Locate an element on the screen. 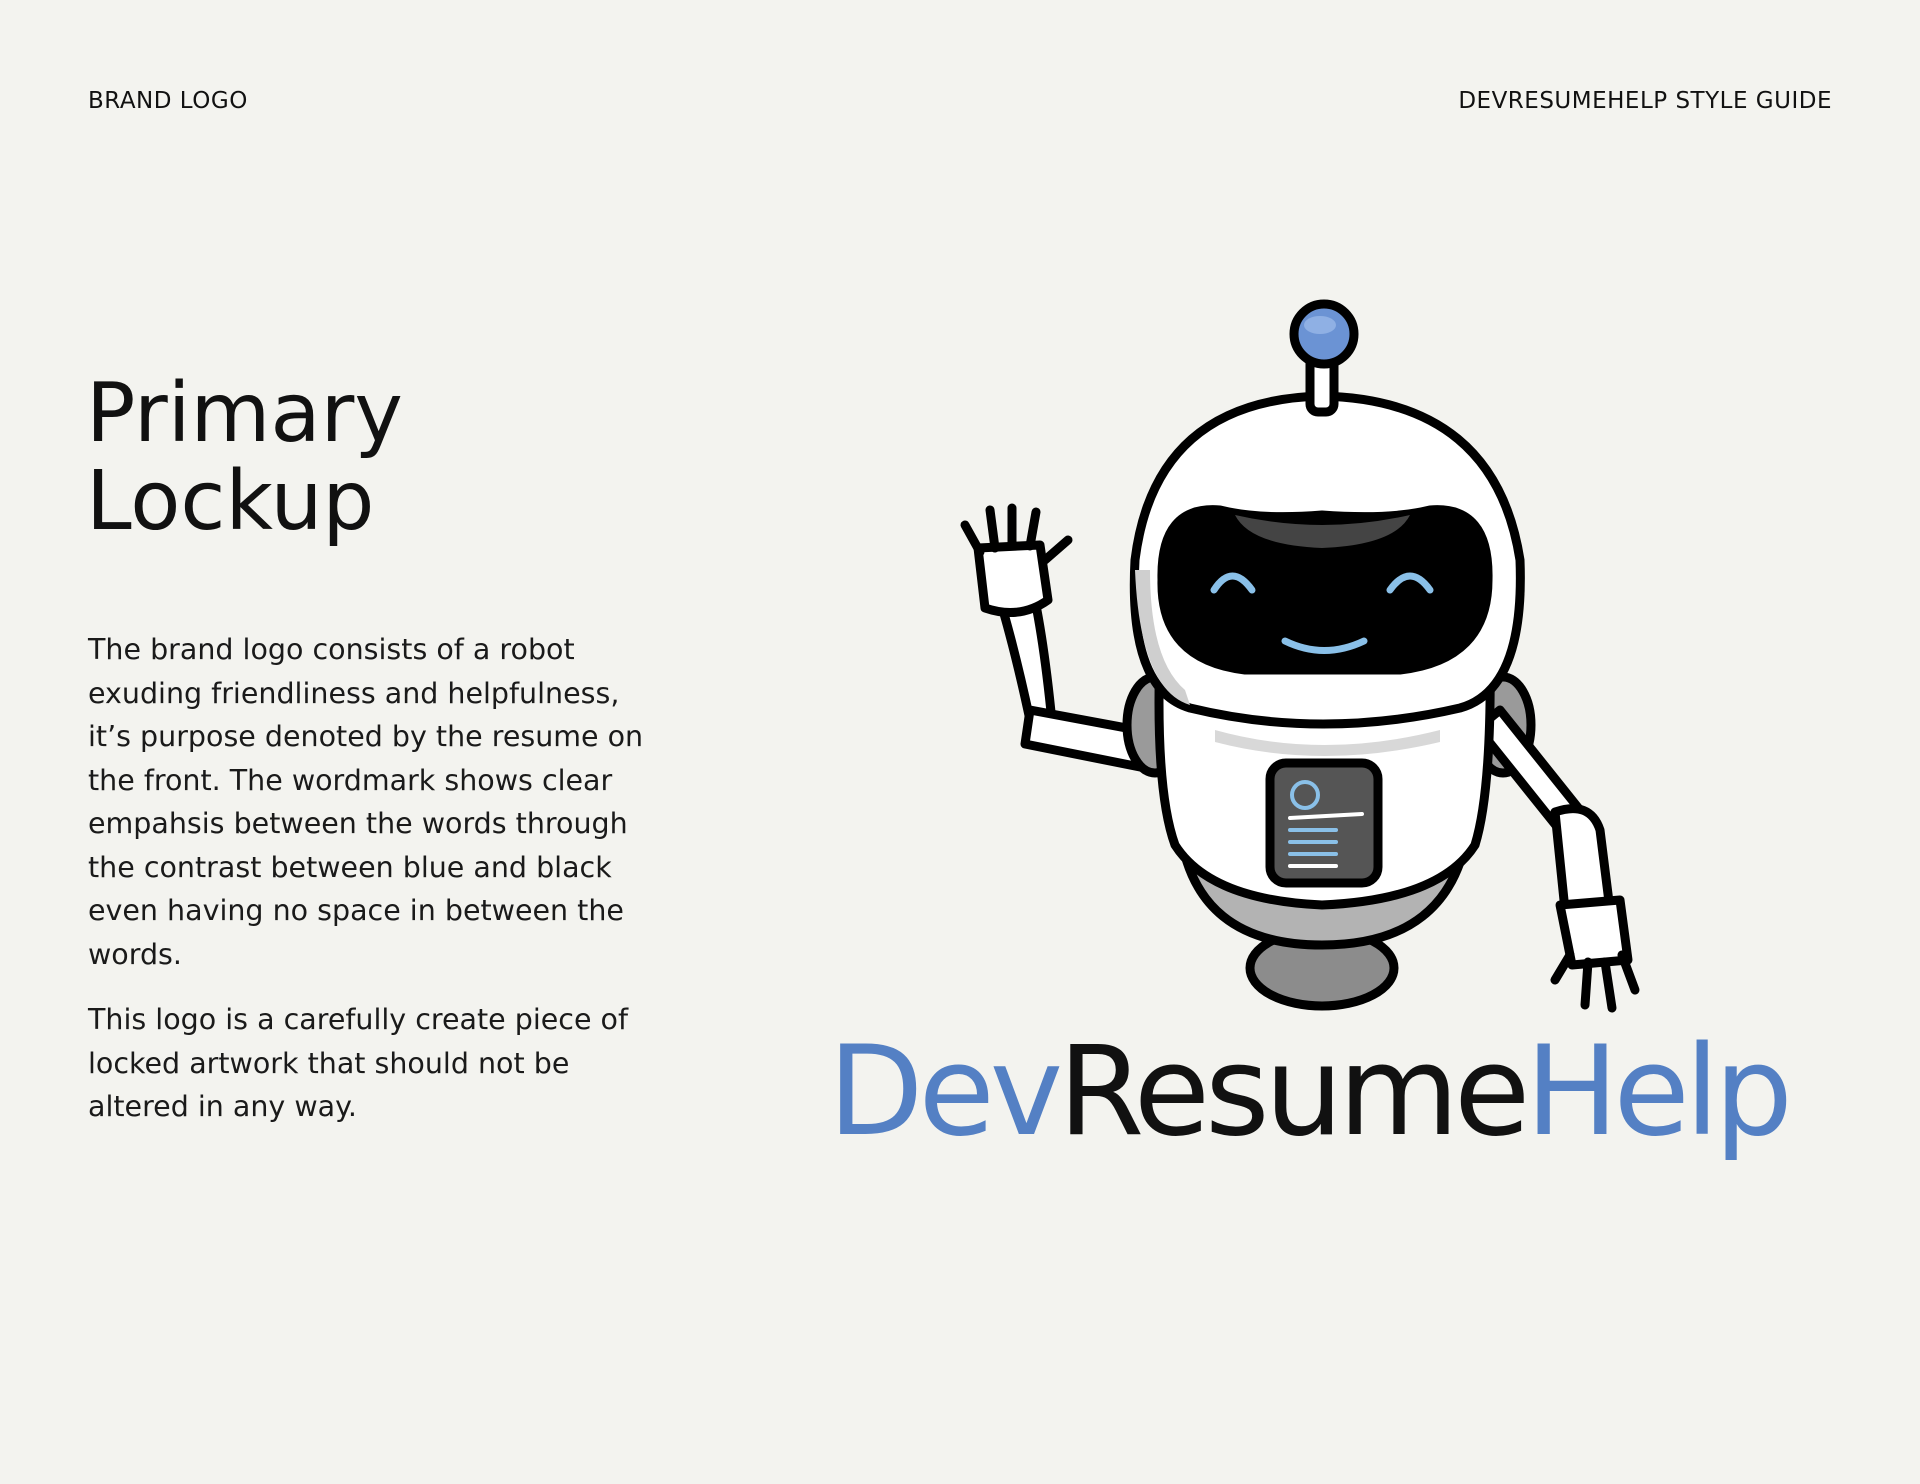 This screenshot has height=1484, width=1920. page-title: Primary Lockup is located at coordinates (244, 458).